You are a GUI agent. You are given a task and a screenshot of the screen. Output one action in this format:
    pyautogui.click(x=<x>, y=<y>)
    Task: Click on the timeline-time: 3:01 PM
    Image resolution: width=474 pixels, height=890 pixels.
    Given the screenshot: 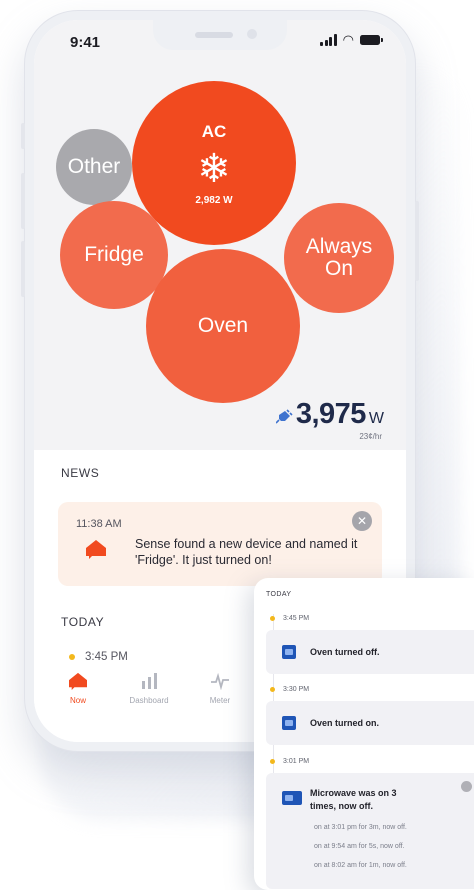 What is the action you would take?
    pyautogui.click(x=289, y=761)
    